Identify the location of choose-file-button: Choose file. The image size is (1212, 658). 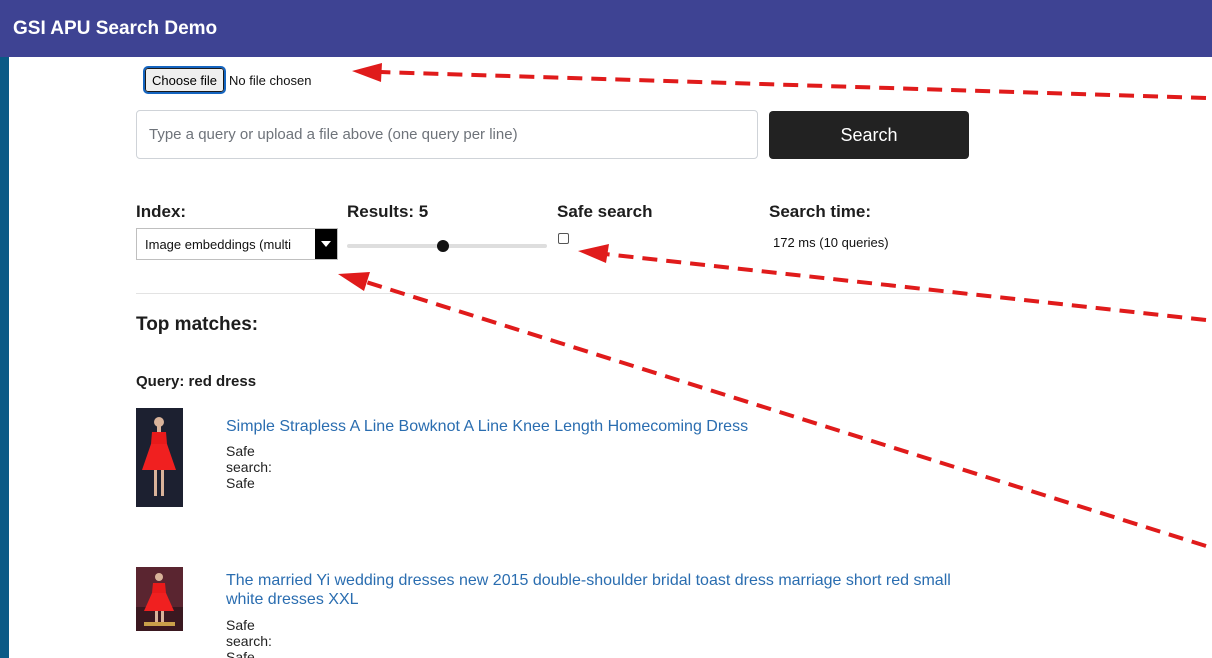
(184, 80).